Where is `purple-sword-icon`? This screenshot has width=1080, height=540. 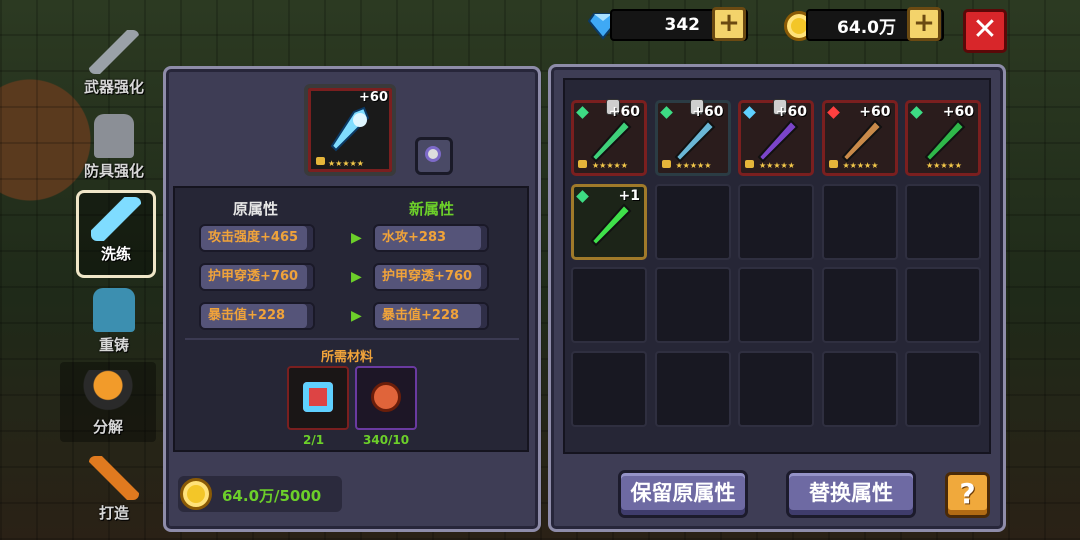 purple-sword-icon is located at coordinates (778, 140).